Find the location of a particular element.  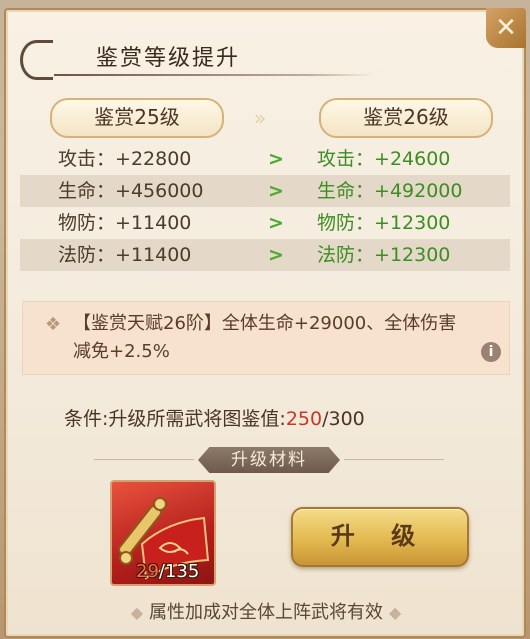

panel-header: 鉴赏等级提升 is located at coordinates (200, 56).